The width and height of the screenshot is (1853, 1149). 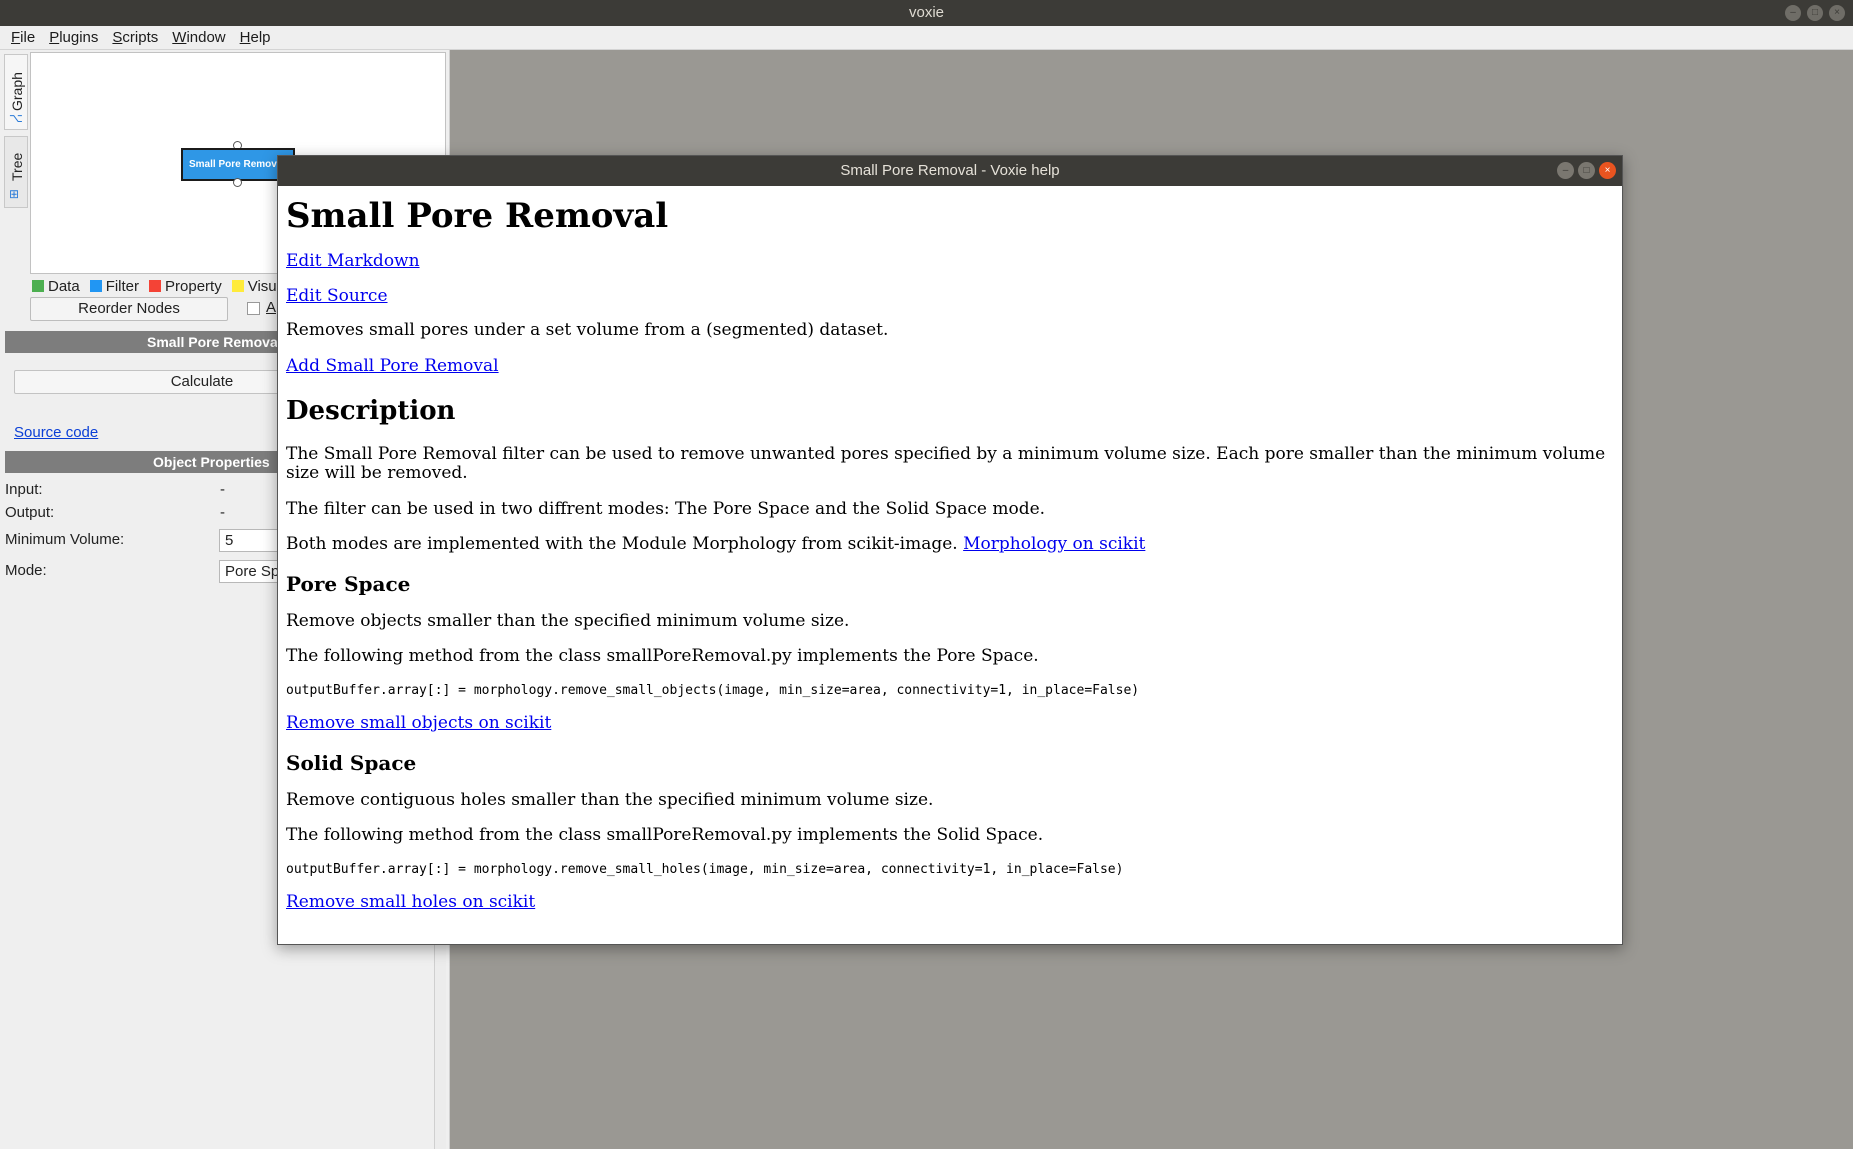 I want to click on legend-data-label: Data, so click(x=64, y=286).